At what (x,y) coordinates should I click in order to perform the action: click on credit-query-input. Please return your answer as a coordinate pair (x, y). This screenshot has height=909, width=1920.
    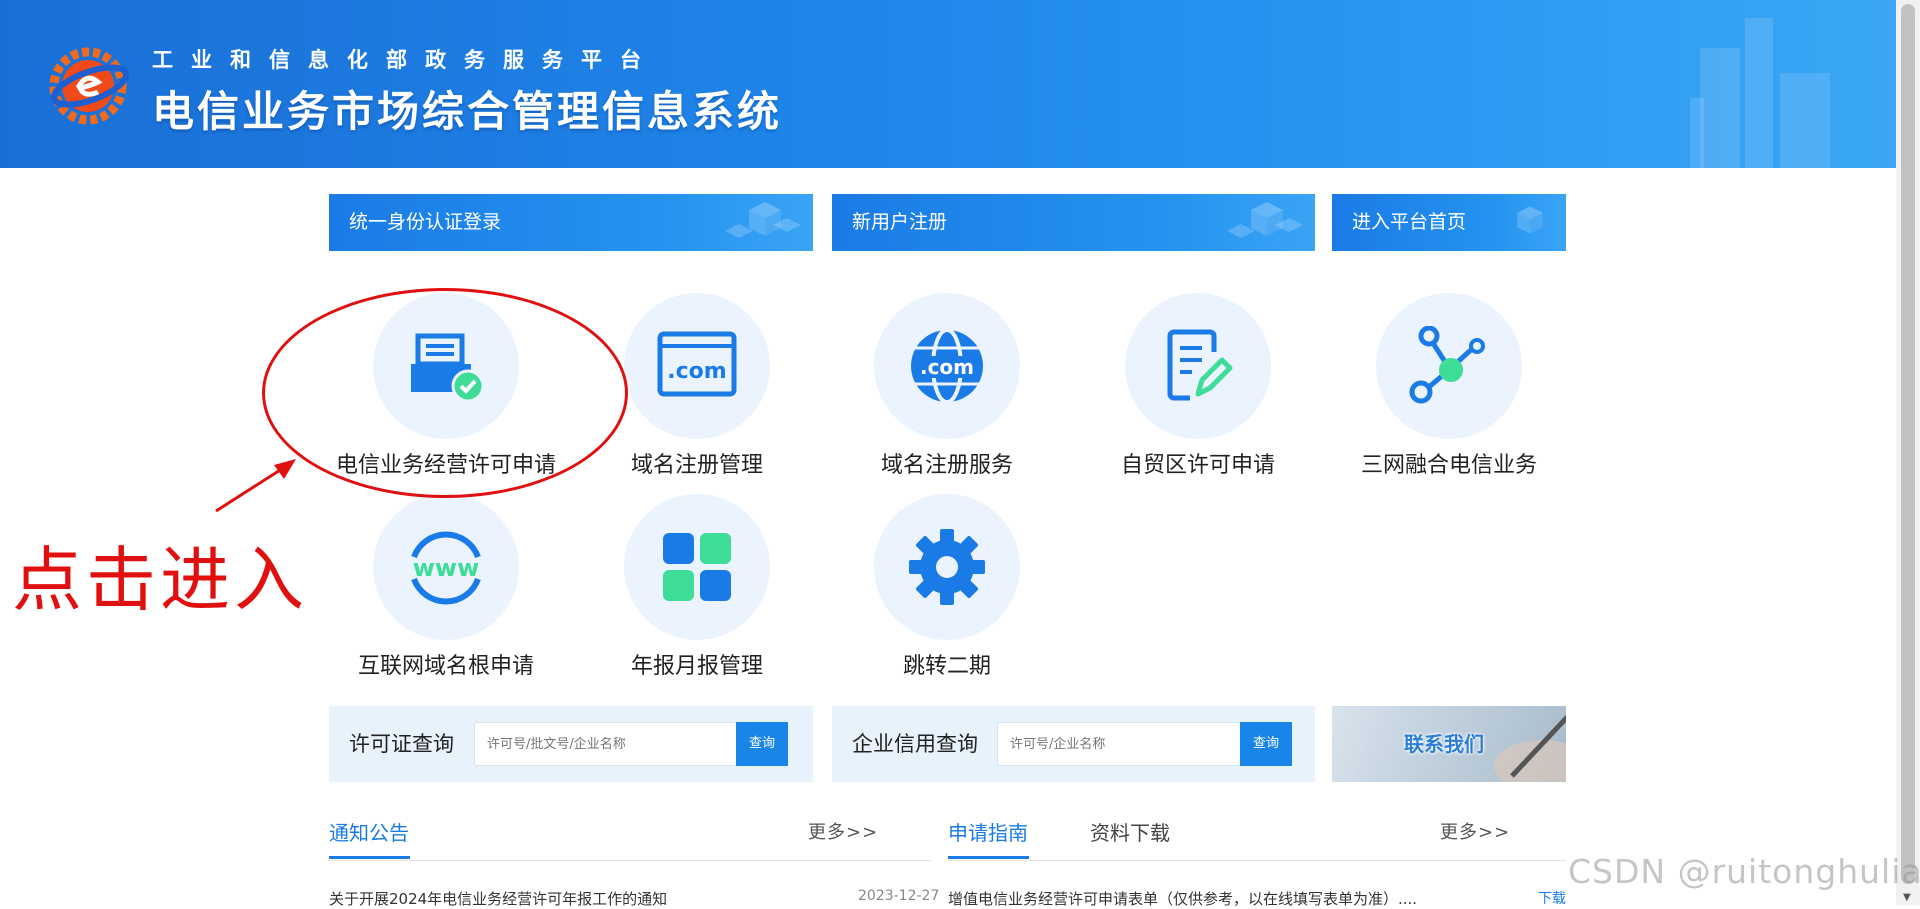
    Looking at the image, I should click on (1122, 744).